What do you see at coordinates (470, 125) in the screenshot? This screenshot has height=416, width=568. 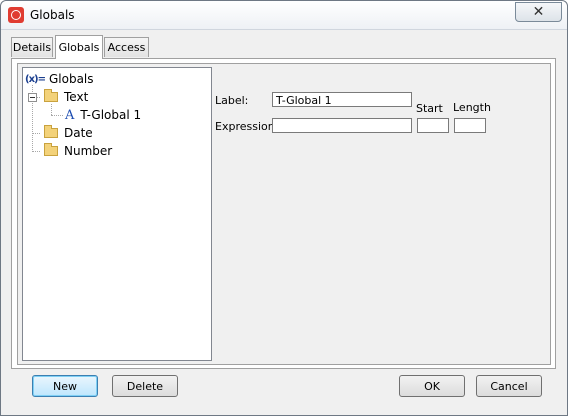 I see `length-field` at bounding box center [470, 125].